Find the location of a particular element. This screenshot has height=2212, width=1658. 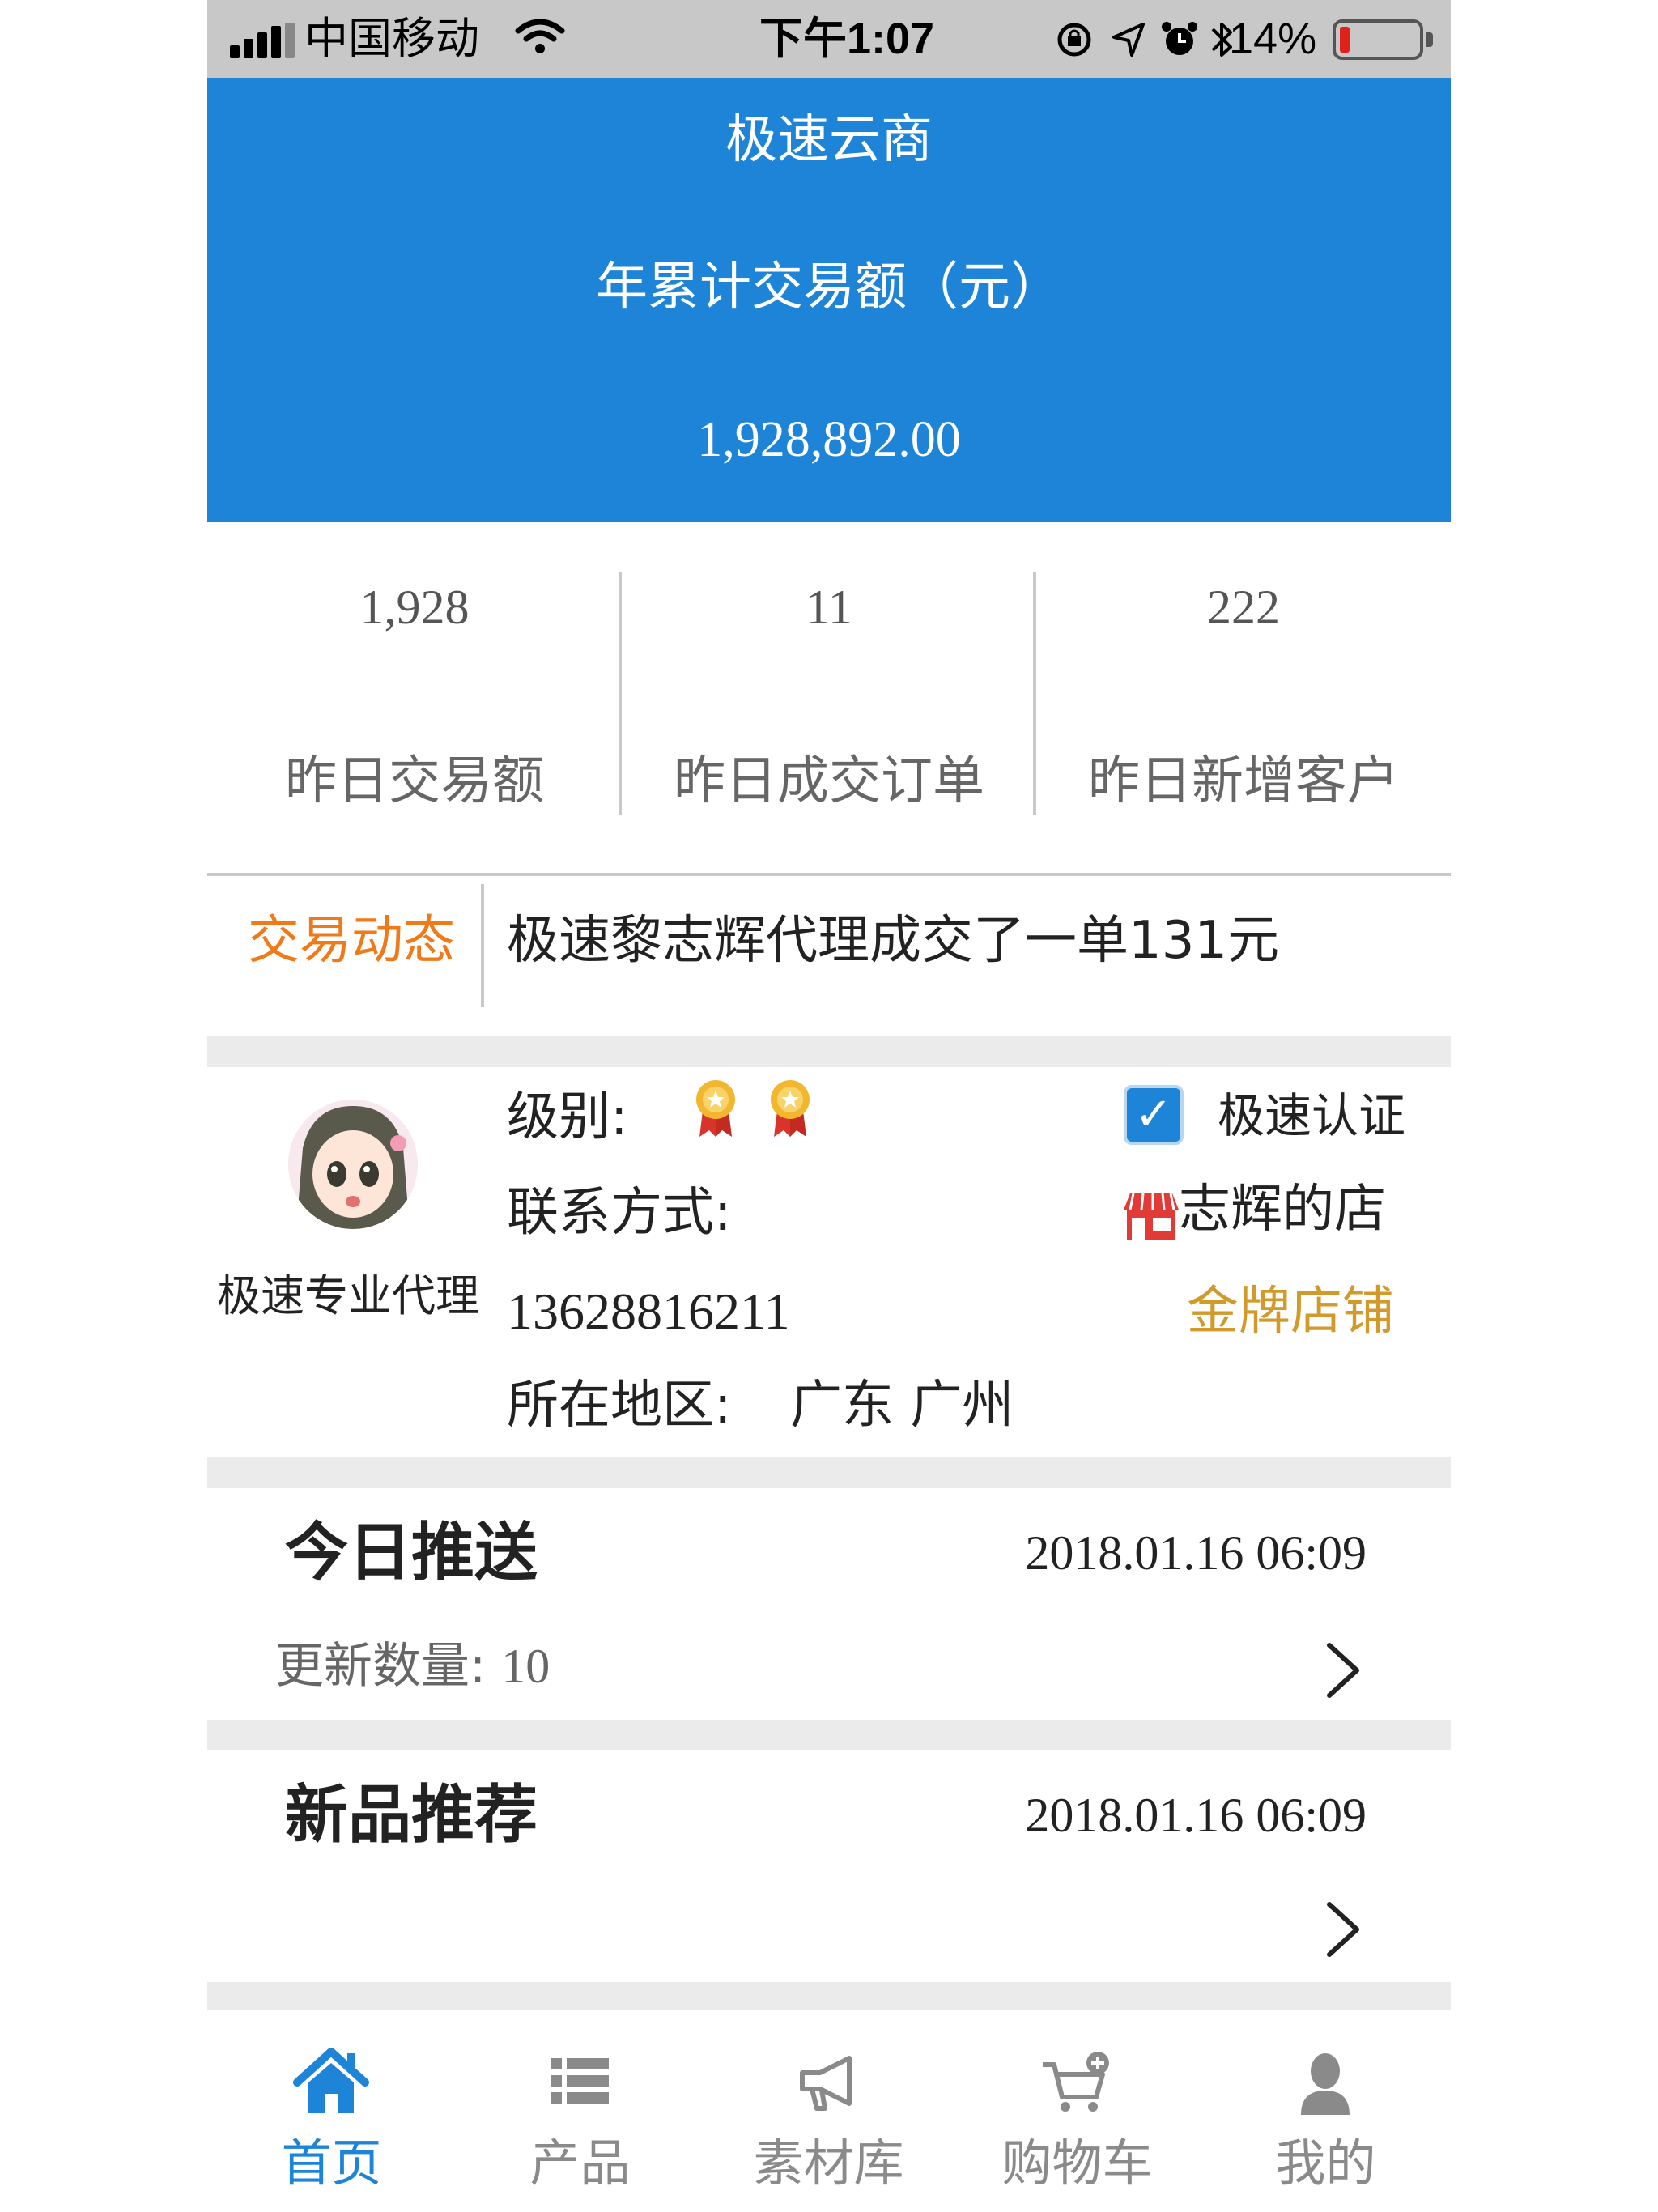

avatar is located at coordinates (353, 1164).